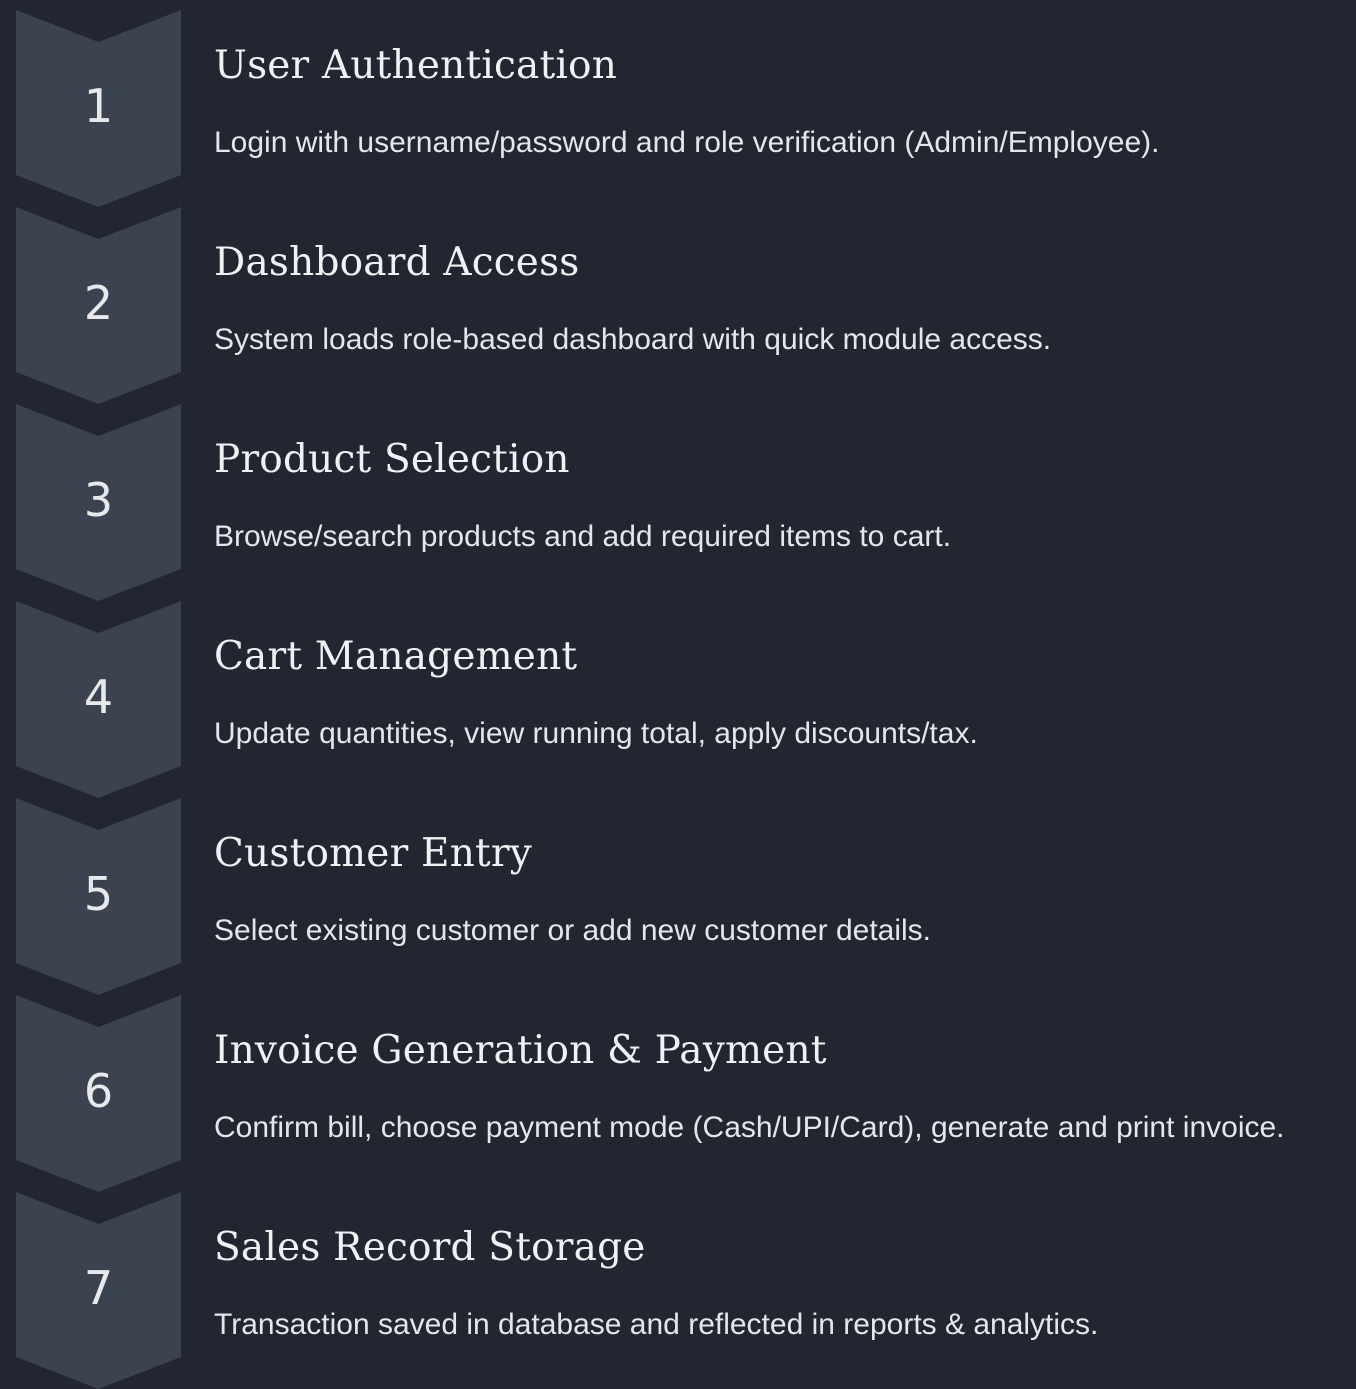 The height and width of the screenshot is (1389, 1356). What do you see at coordinates (520, 1050) in the screenshot?
I see `step-title: Invoice Generation & Payment` at bounding box center [520, 1050].